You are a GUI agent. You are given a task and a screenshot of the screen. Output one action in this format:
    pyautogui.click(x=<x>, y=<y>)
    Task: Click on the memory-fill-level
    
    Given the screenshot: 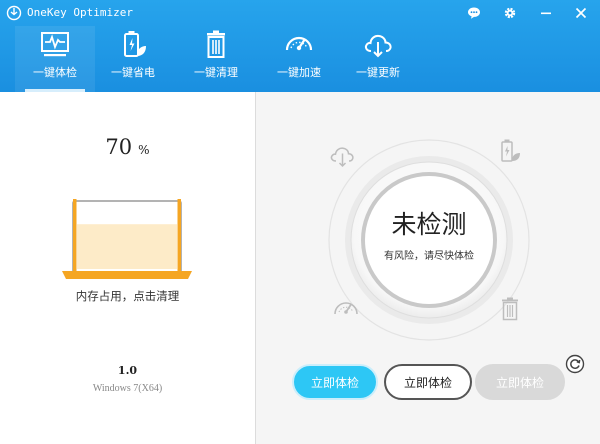 What is the action you would take?
    pyautogui.click(x=127, y=246)
    